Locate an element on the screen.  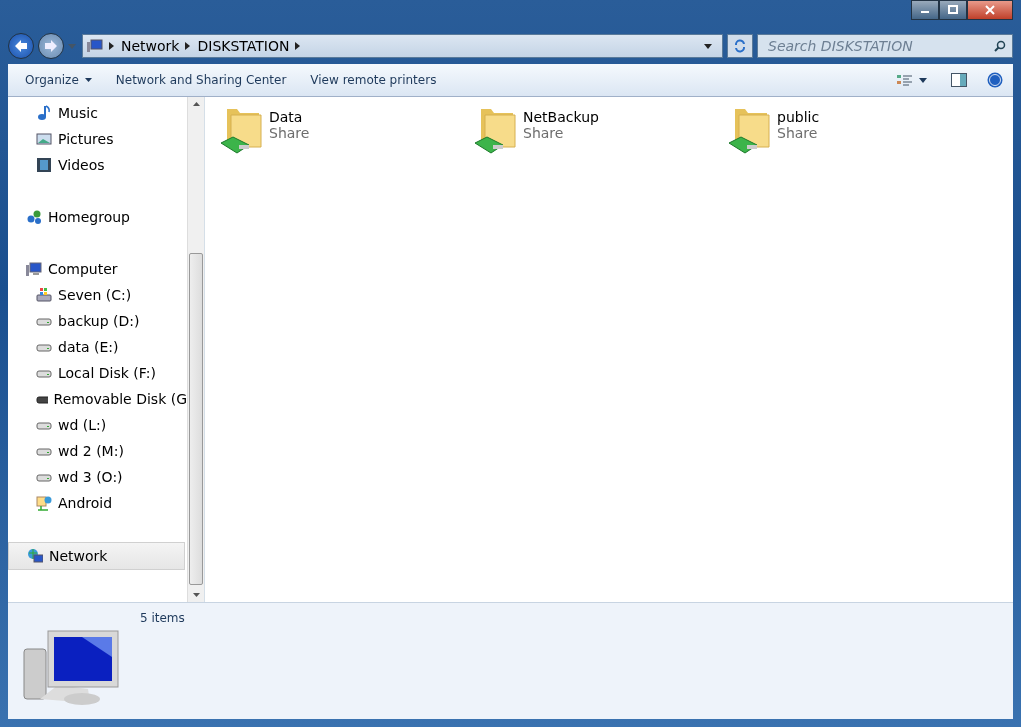
sidebar-item: wd (L:) is located at coordinates (97, 425).